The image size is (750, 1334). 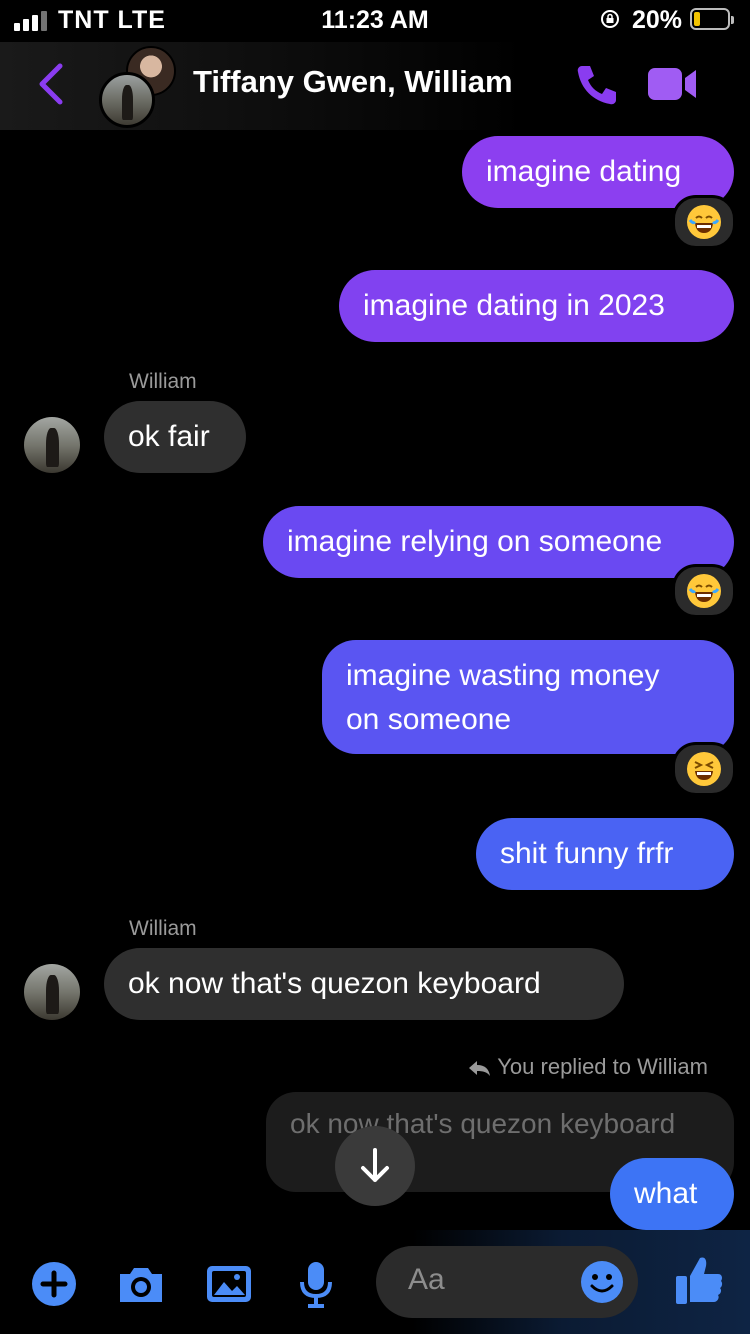 What do you see at coordinates (353, 82) in the screenshot?
I see `chat-title: Tiffany Gwen, William` at bounding box center [353, 82].